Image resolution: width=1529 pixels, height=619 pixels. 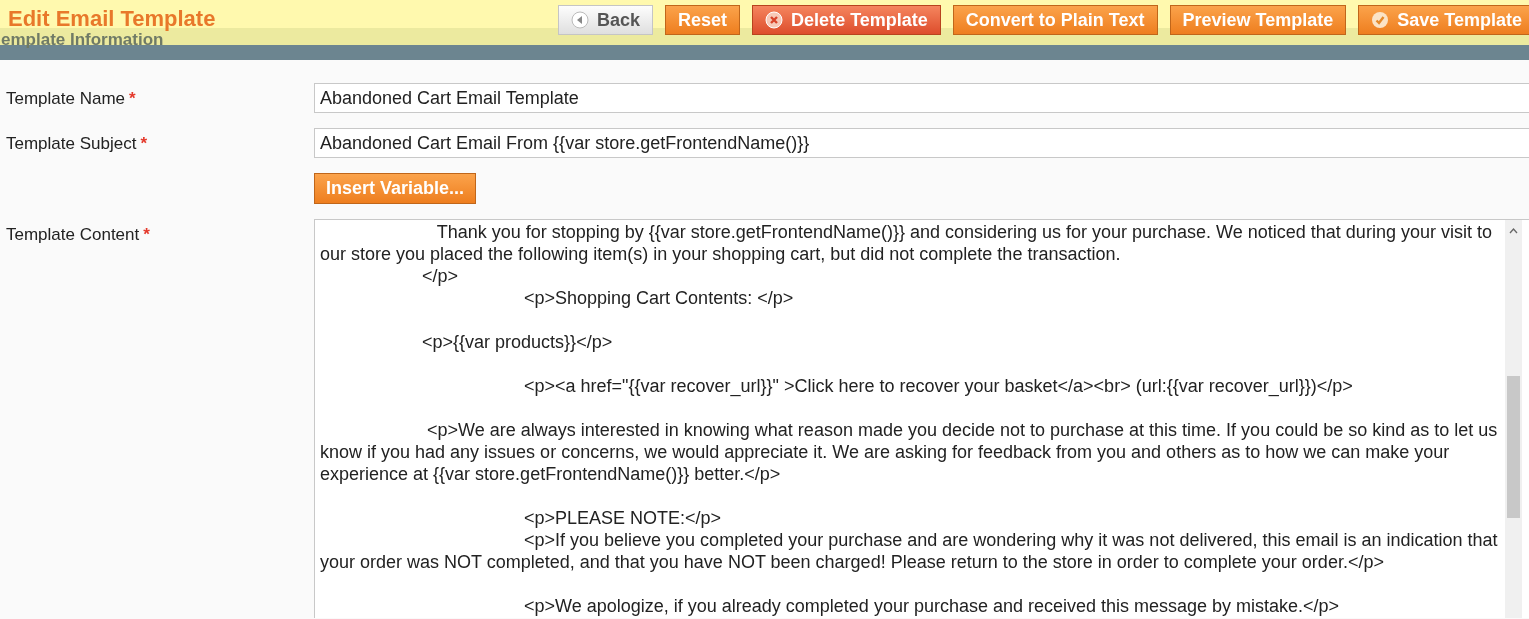 What do you see at coordinates (921, 143) in the screenshot?
I see `input-field: Abandoned Cart Email From {{var store.getFrontendName()}}` at bounding box center [921, 143].